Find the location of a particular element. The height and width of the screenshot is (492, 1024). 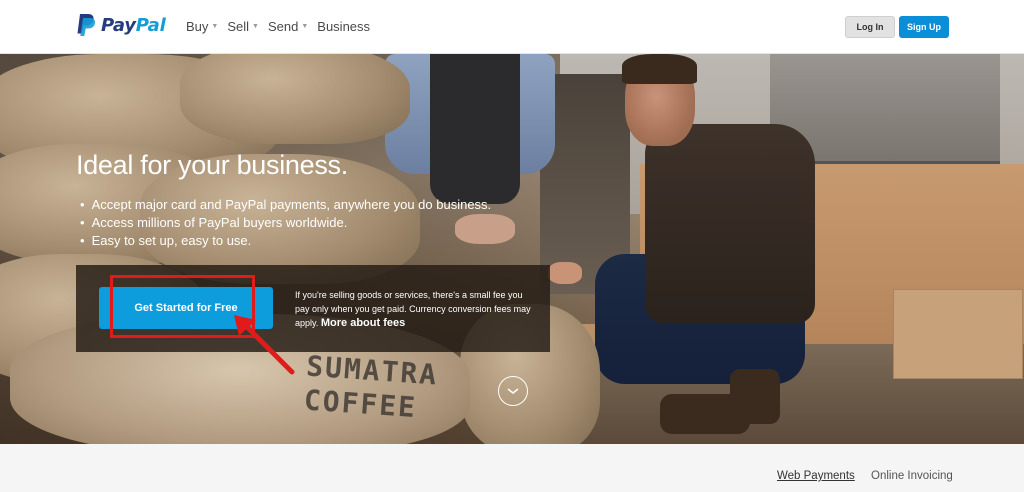

person-boot is located at coordinates (755, 396).